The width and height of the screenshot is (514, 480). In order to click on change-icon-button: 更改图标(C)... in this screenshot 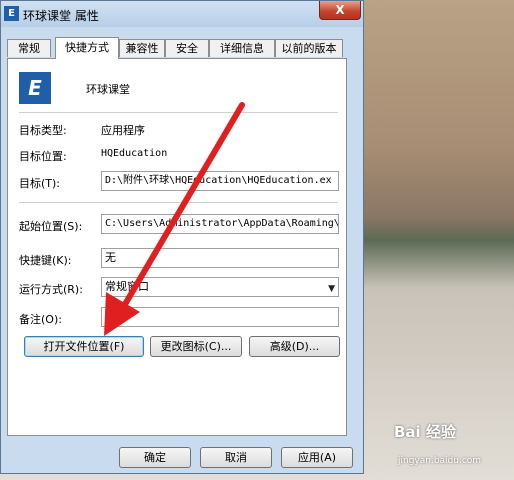, I will do `click(196, 346)`.